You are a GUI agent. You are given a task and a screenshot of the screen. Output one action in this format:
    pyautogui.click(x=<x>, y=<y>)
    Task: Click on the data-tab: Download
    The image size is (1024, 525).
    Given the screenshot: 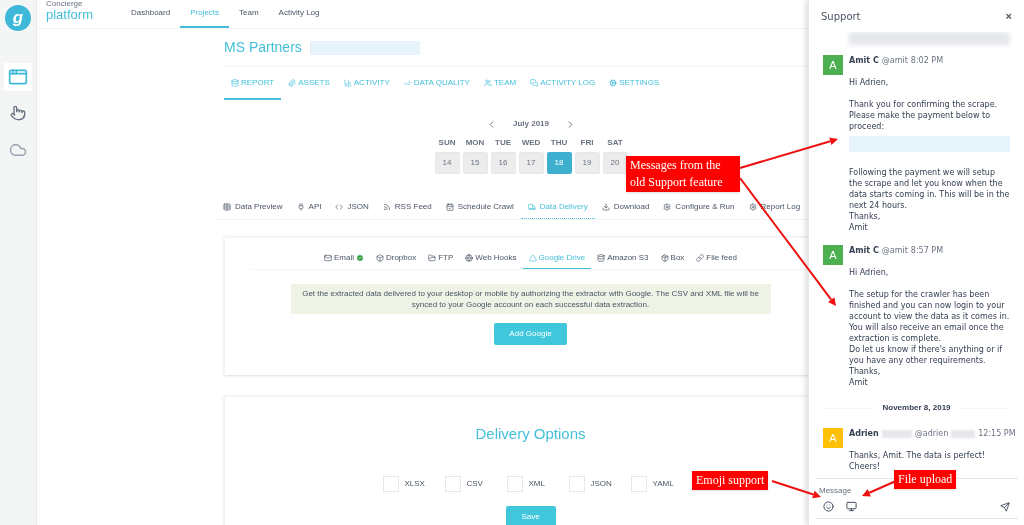 What is the action you would take?
    pyautogui.click(x=625, y=207)
    